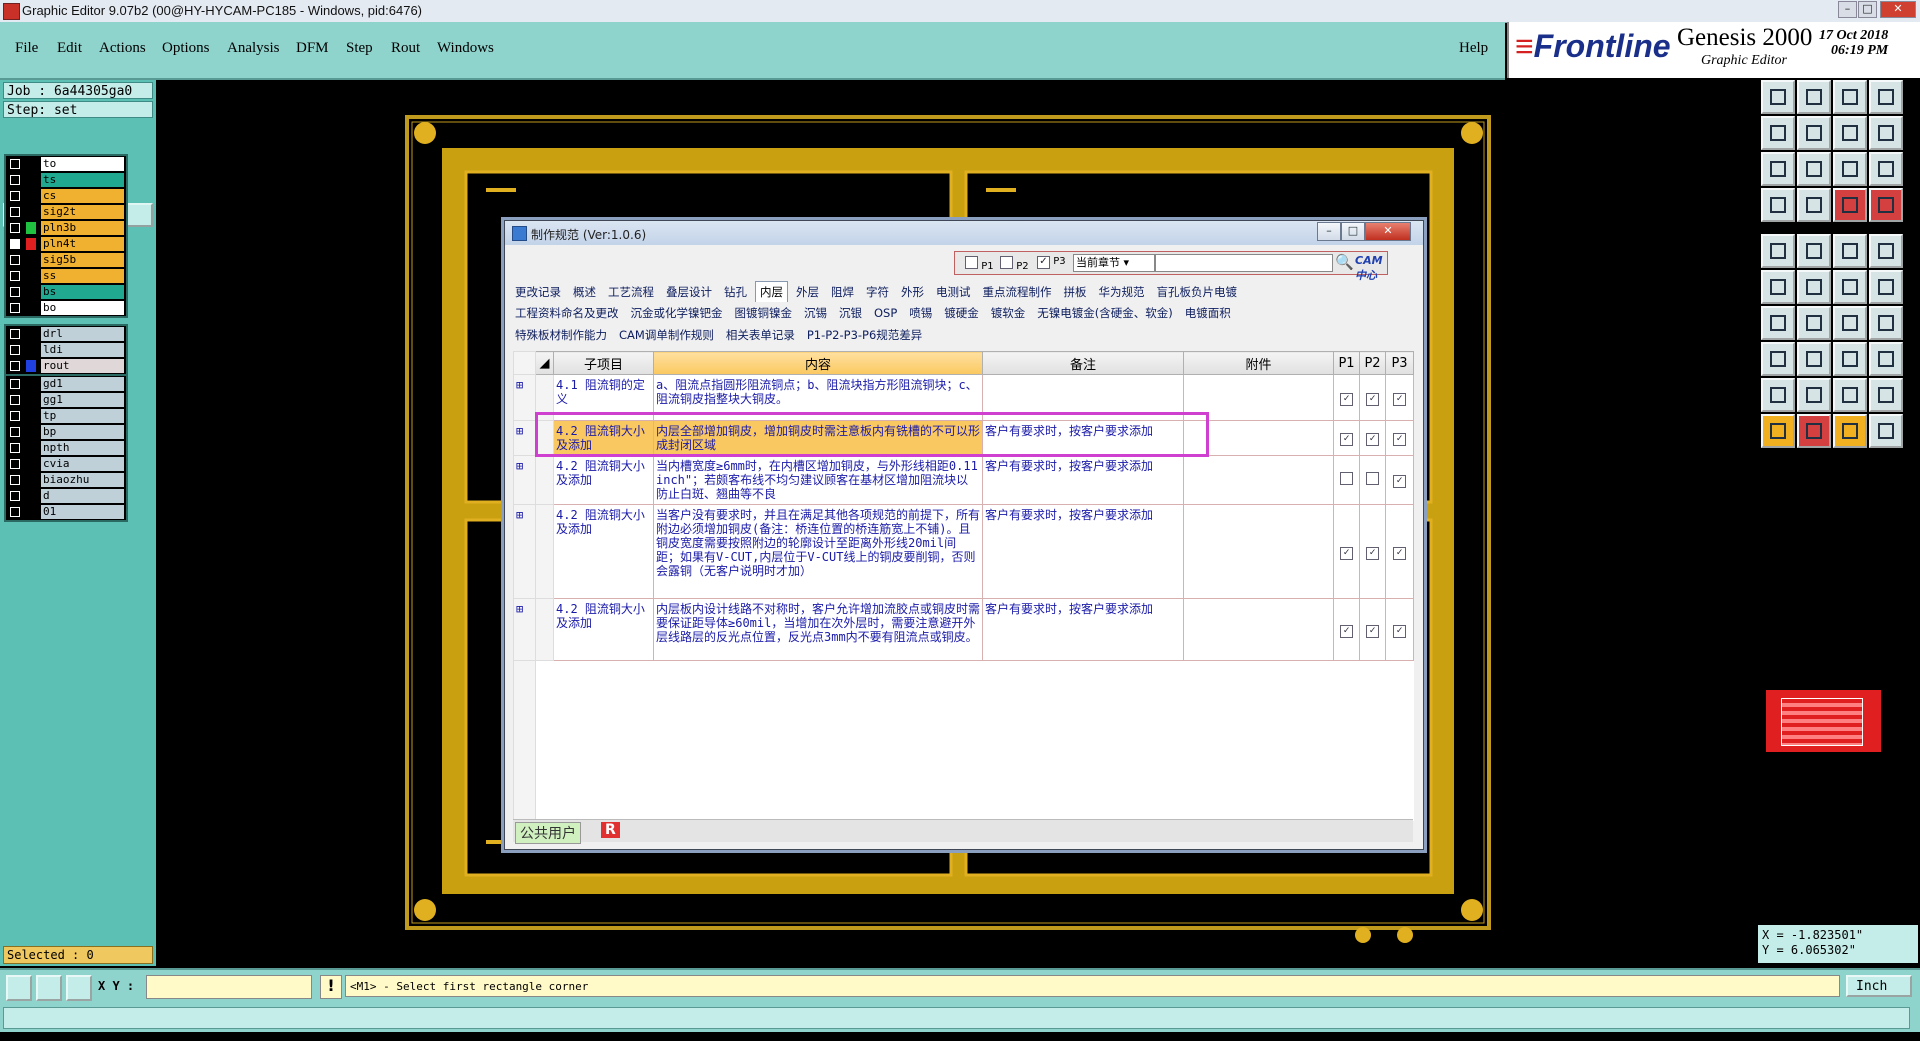  Describe the element at coordinates (912, 292) in the screenshot. I see `tab-item: 外形` at that location.